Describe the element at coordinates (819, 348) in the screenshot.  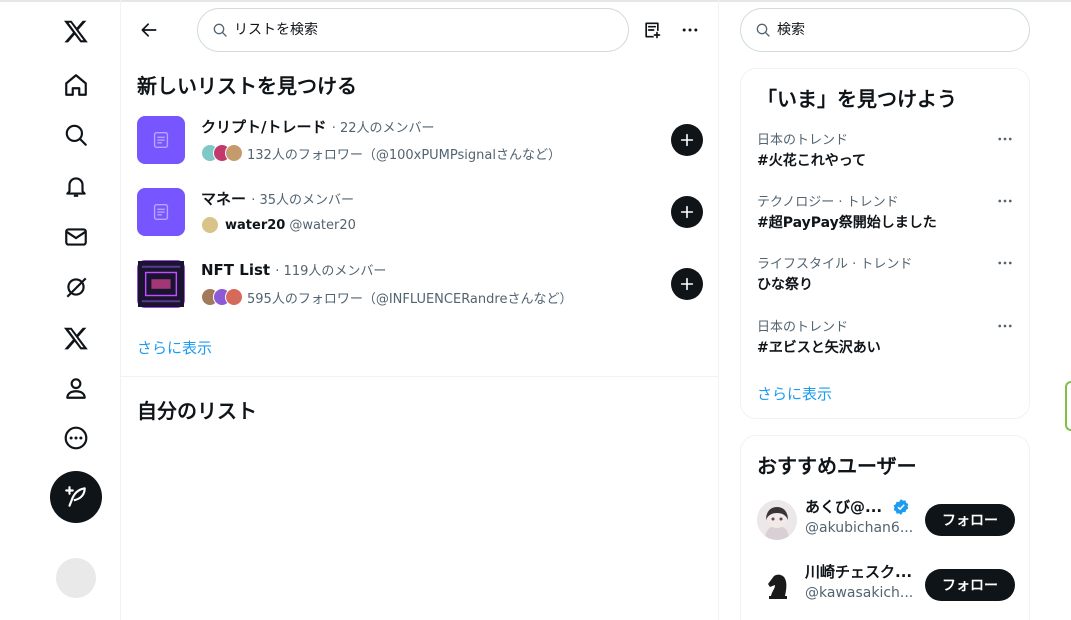
I see `trend-name: #ヱビスと矢沢あい` at that location.